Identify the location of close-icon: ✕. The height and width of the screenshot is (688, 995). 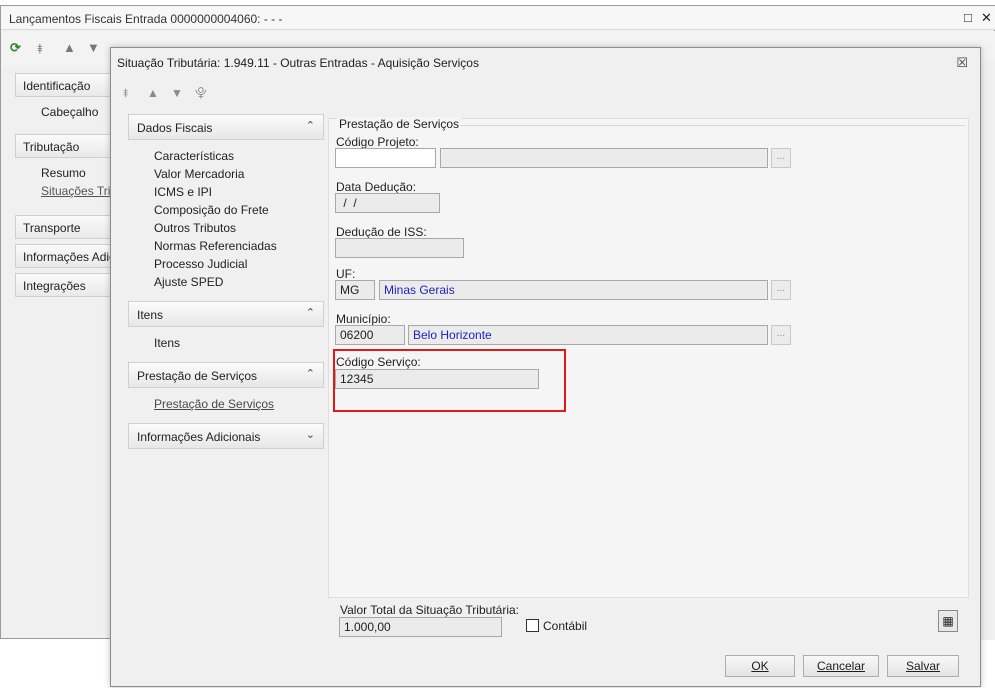
(986, 18).